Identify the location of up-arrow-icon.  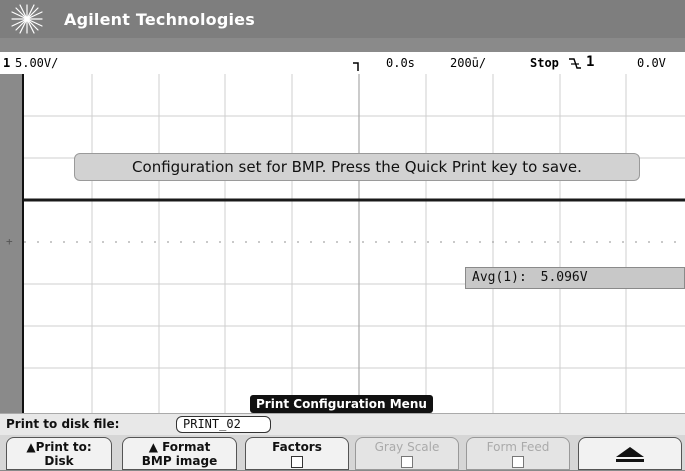
(630, 454).